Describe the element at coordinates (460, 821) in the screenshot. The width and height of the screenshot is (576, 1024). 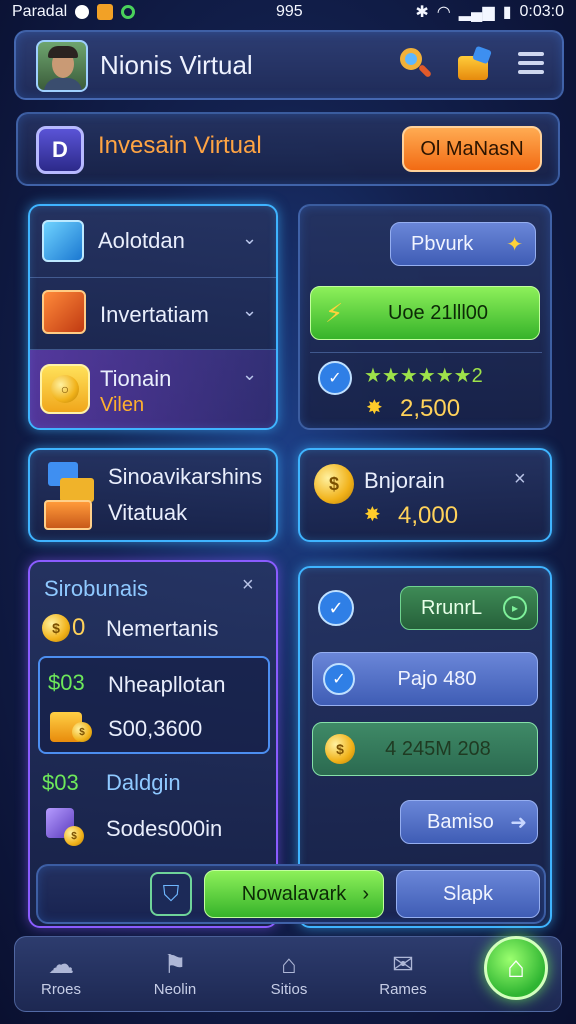
I see `bamiso-label: Bamiso` at that location.